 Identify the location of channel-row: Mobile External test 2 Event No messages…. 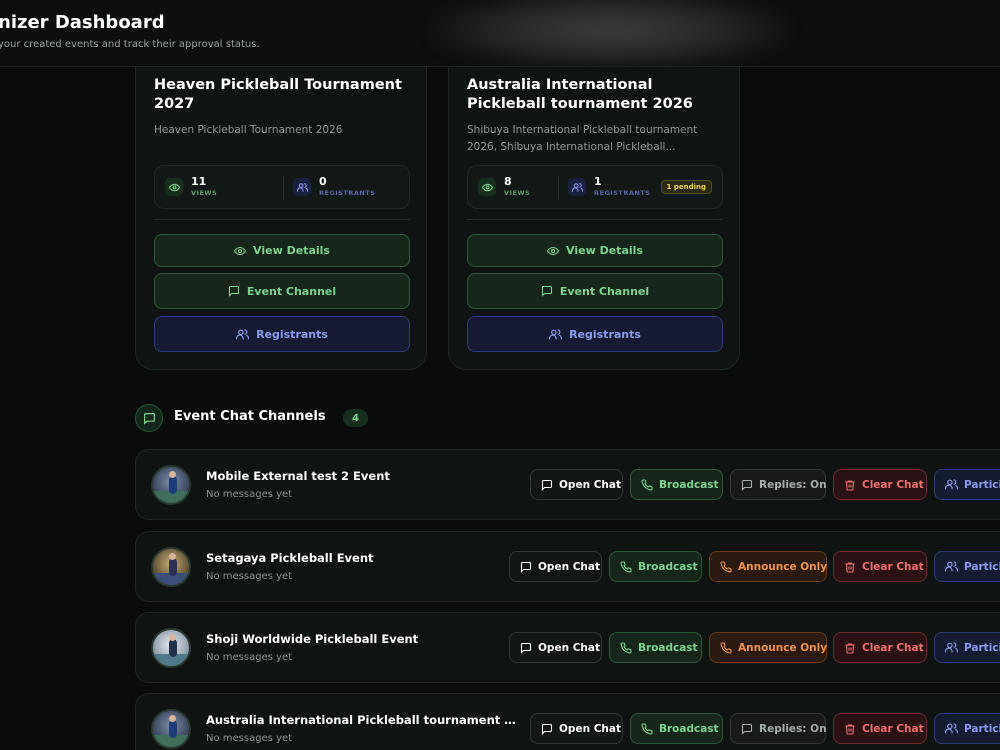
(567, 484).